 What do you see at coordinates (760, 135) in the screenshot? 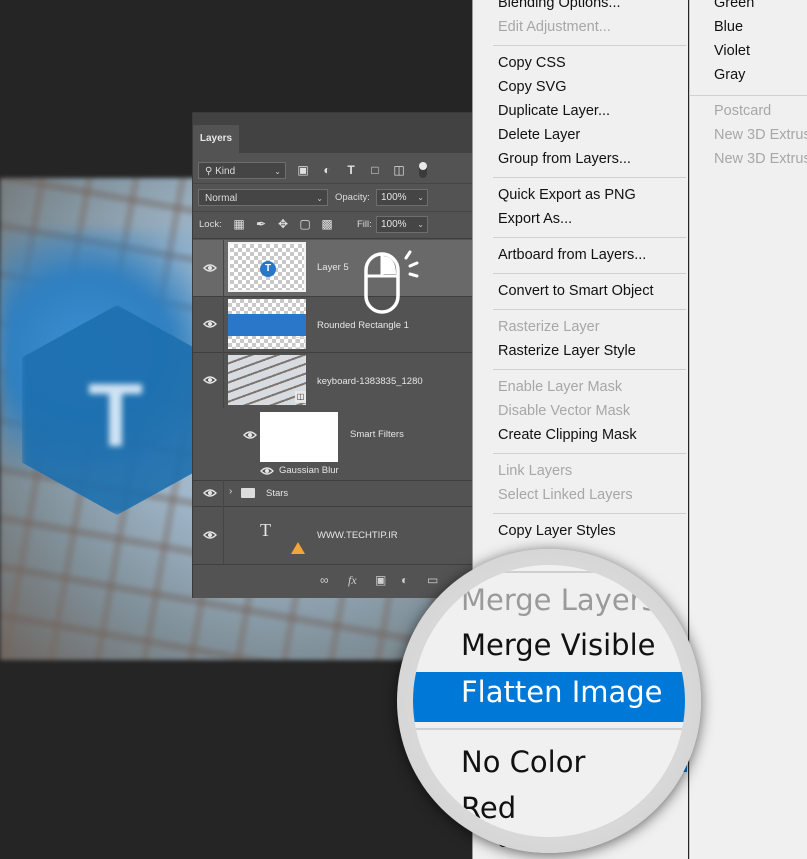
I see `menu-item-new-3d-extrusion: New 3D Extrus` at bounding box center [760, 135].